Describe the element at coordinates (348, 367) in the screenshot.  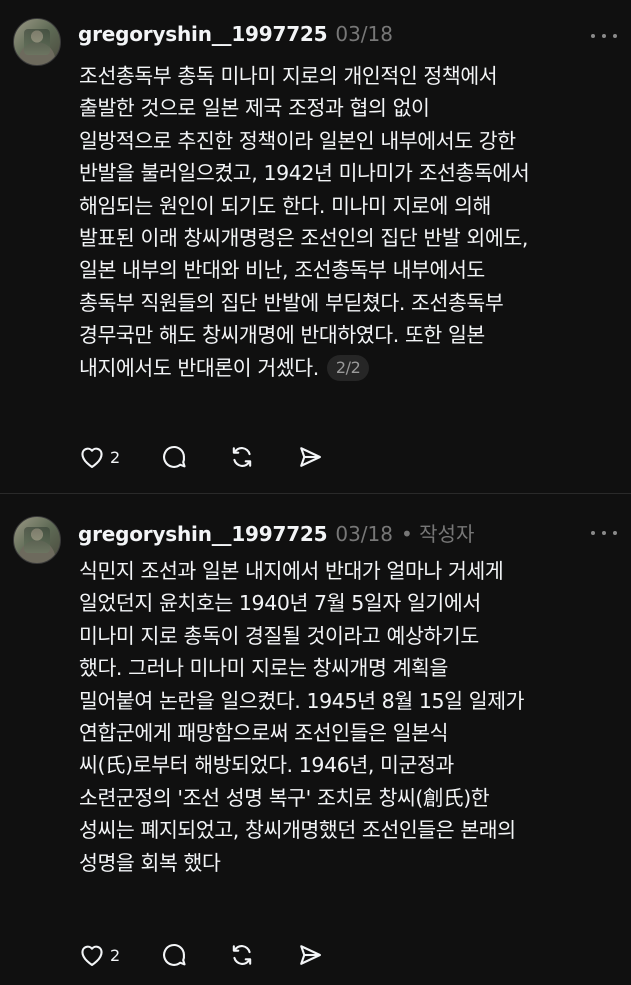
I see `page-indicator-badge: 2/2` at that location.